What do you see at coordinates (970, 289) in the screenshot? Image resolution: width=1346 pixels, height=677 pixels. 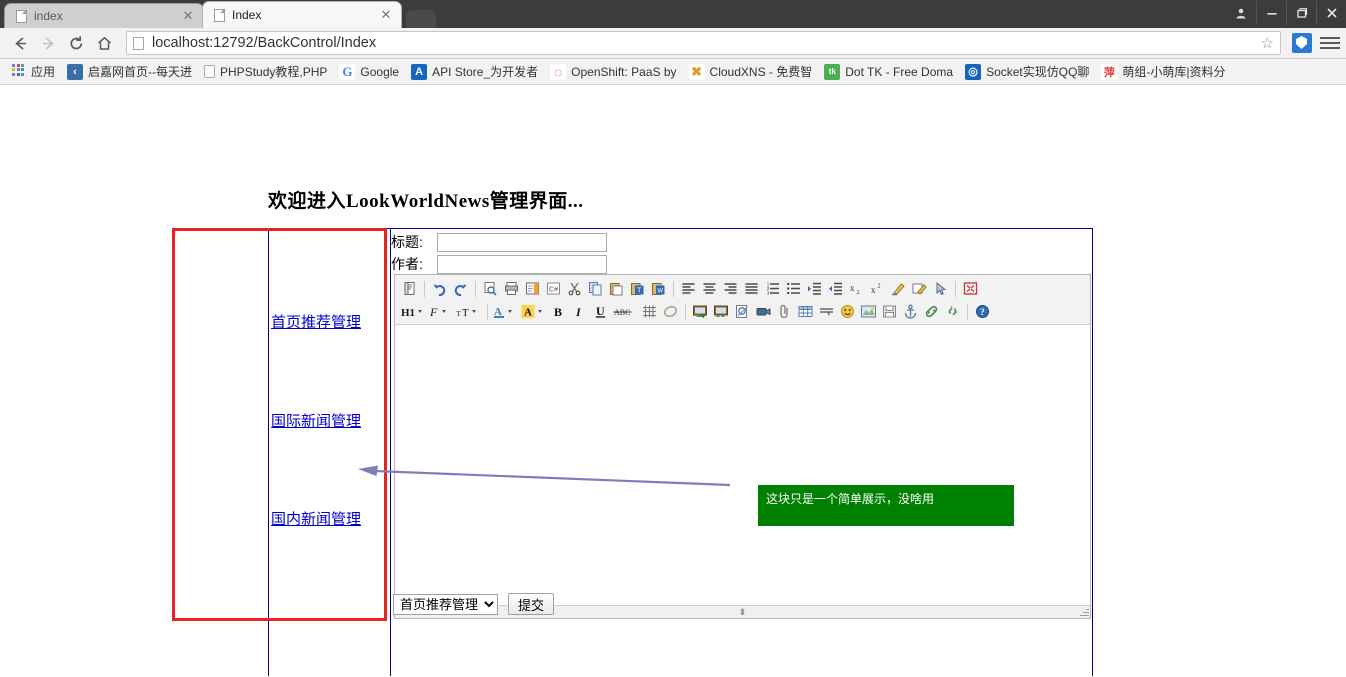 I see `fullscreen-icon` at bounding box center [970, 289].